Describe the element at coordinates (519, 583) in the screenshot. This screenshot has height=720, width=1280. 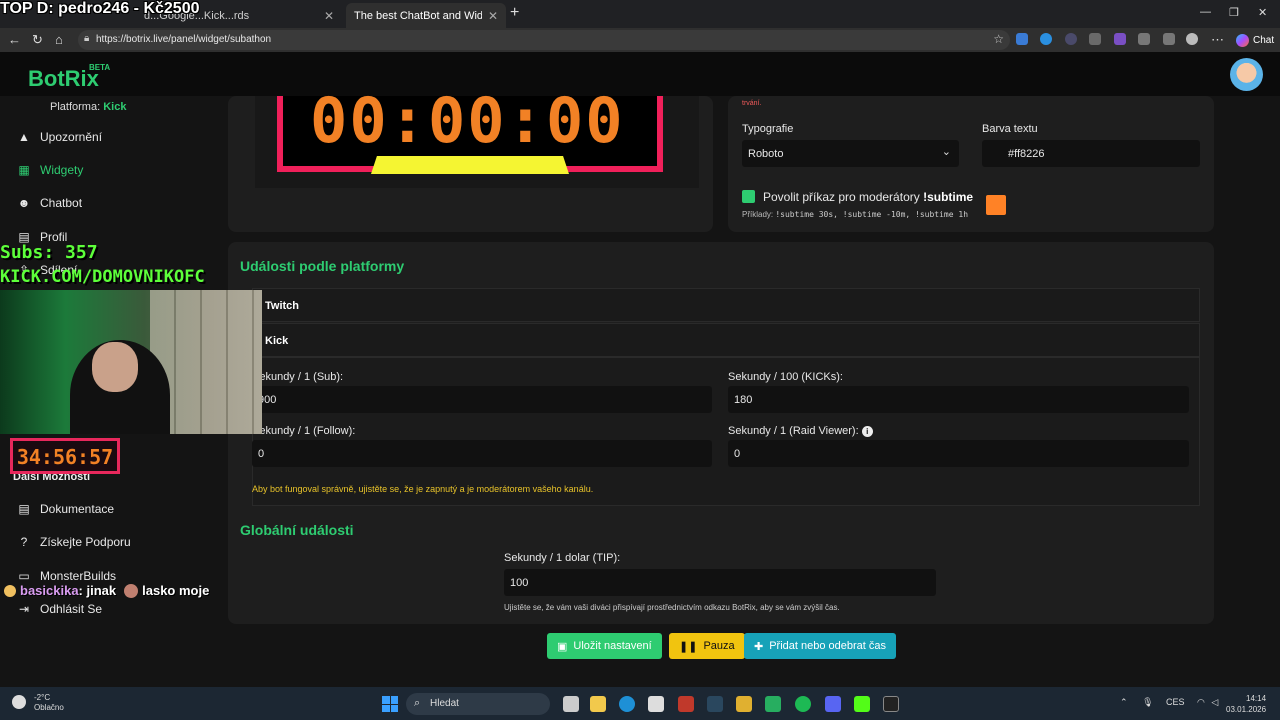
I see `tip-seconds-value: 100` at that location.